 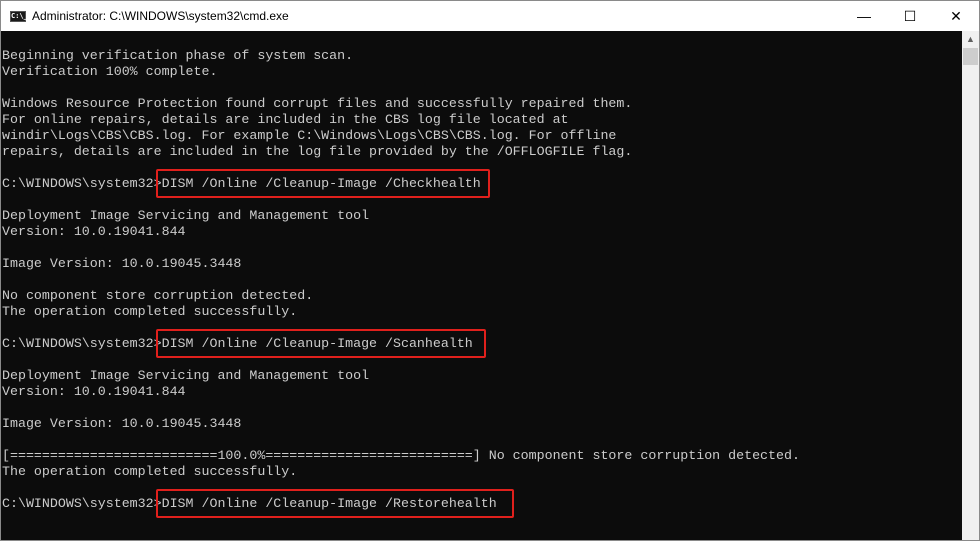 What do you see at coordinates (19, 16) in the screenshot?
I see `cmd-app-icon: C:\_` at bounding box center [19, 16].